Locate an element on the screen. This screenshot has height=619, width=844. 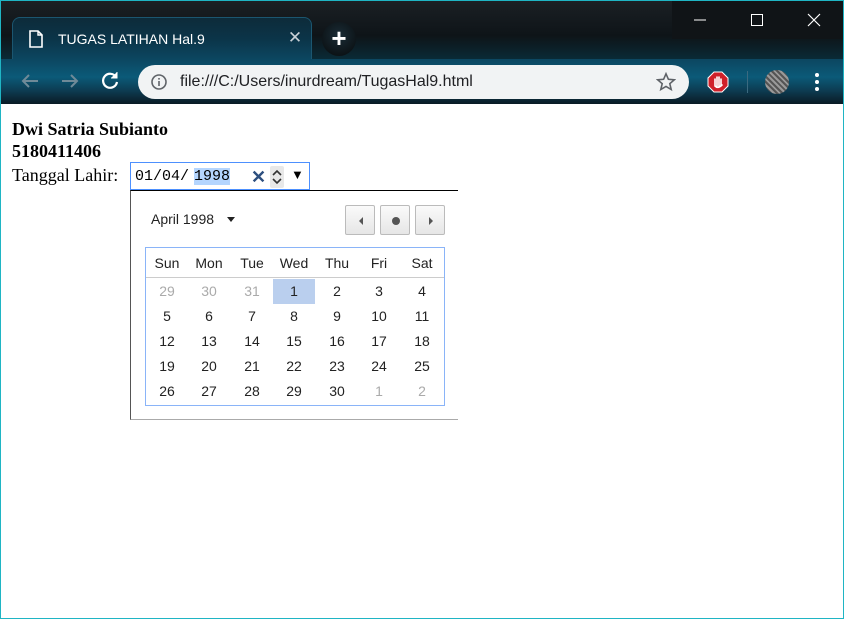
circle-dot-icon is located at coordinates (396, 221).